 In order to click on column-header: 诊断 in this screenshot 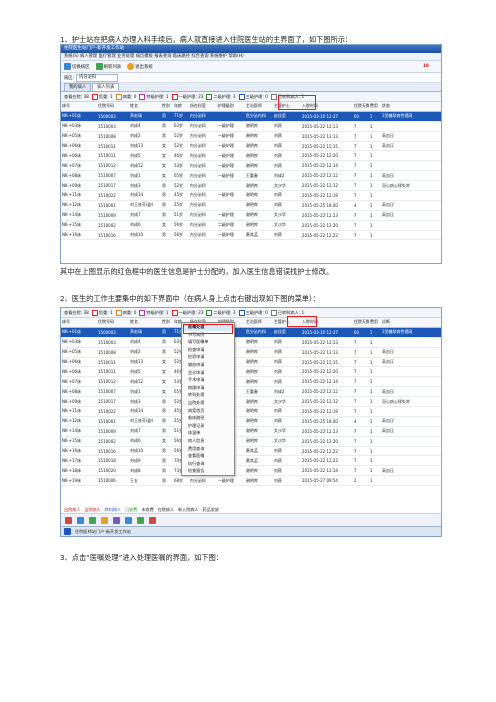, I will do `click(410, 323)`.